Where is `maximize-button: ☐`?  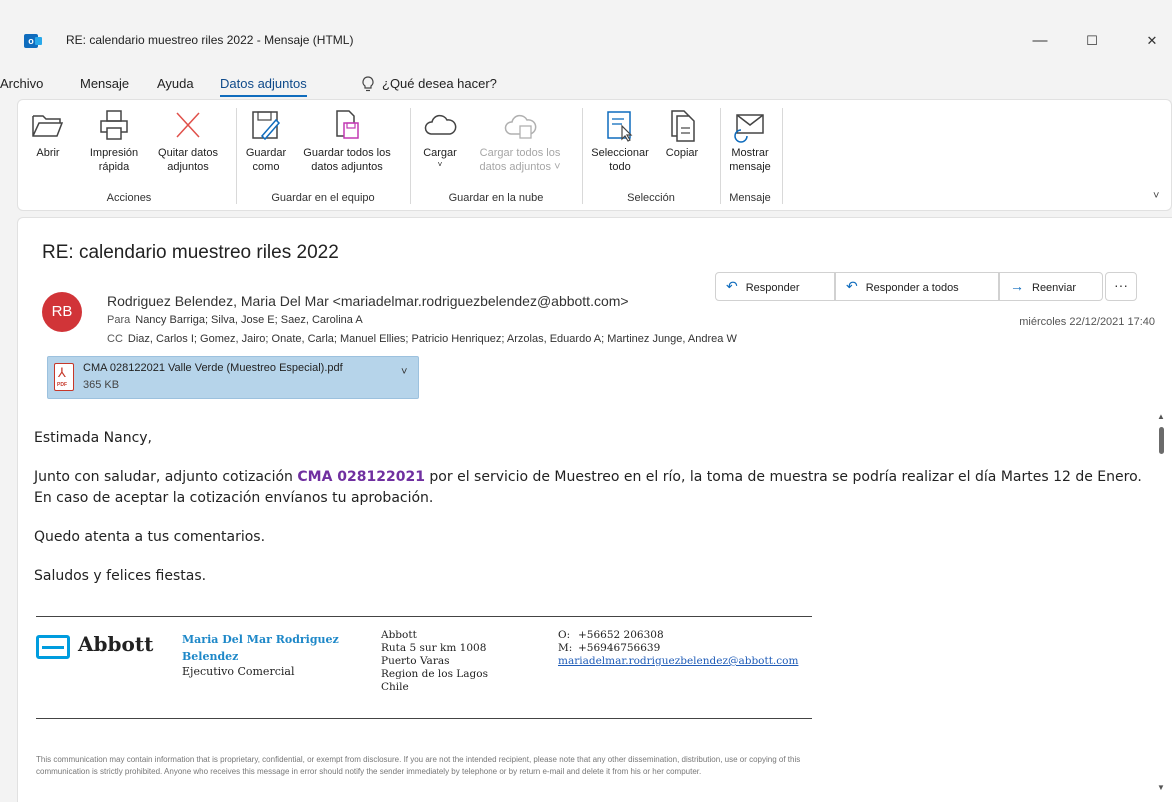 maximize-button: ☐ is located at coordinates (1092, 41).